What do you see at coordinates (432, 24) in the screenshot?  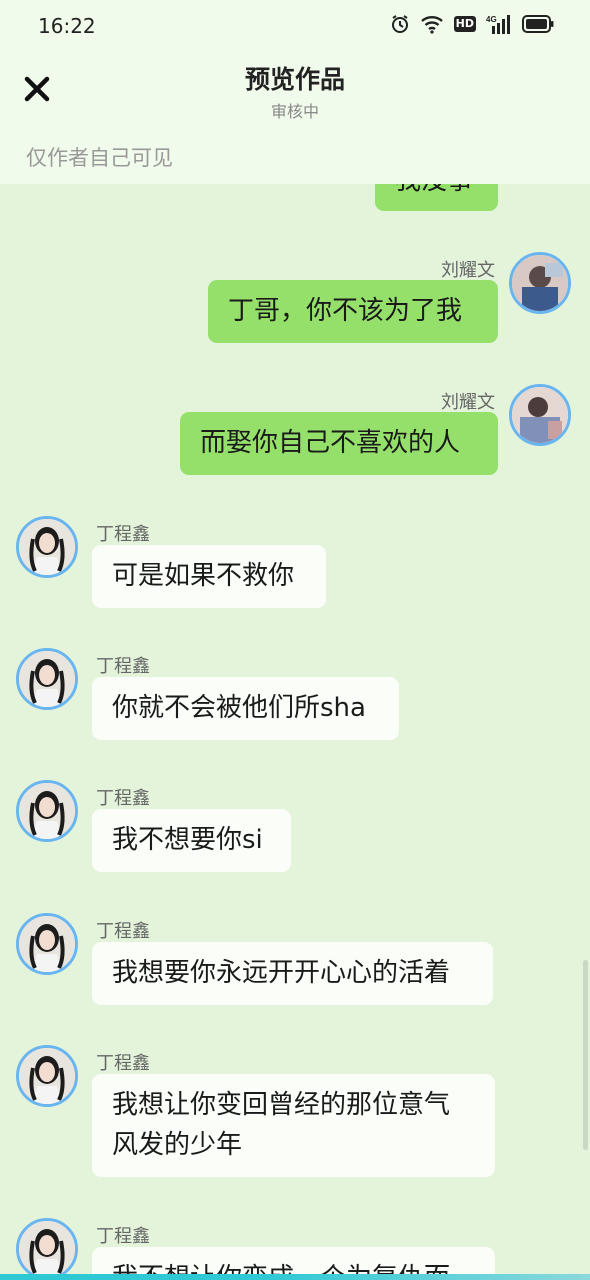 I see `wifi-icon` at bounding box center [432, 24].